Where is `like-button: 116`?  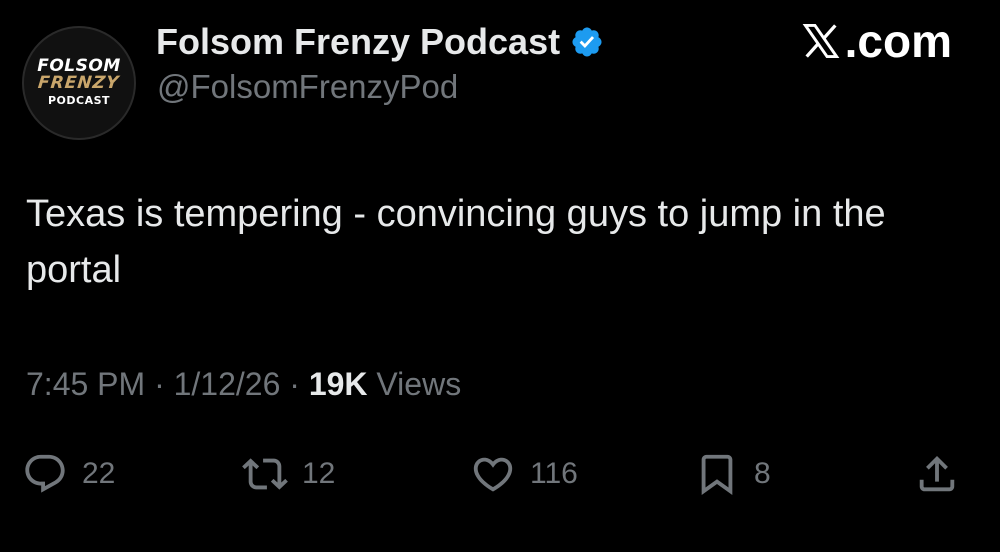
like-button: 116 is located at coordinates (524, 474).